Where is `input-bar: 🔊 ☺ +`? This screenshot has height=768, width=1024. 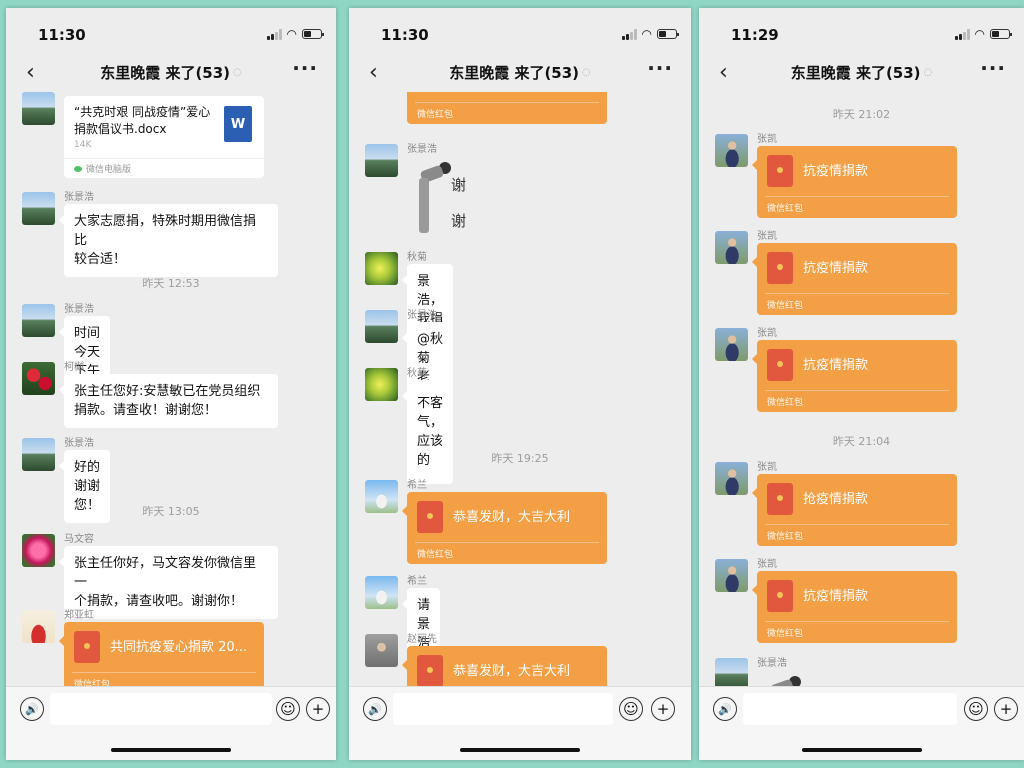 input-bar: 🔊 ☺ + is located at coordinates (861, 723).